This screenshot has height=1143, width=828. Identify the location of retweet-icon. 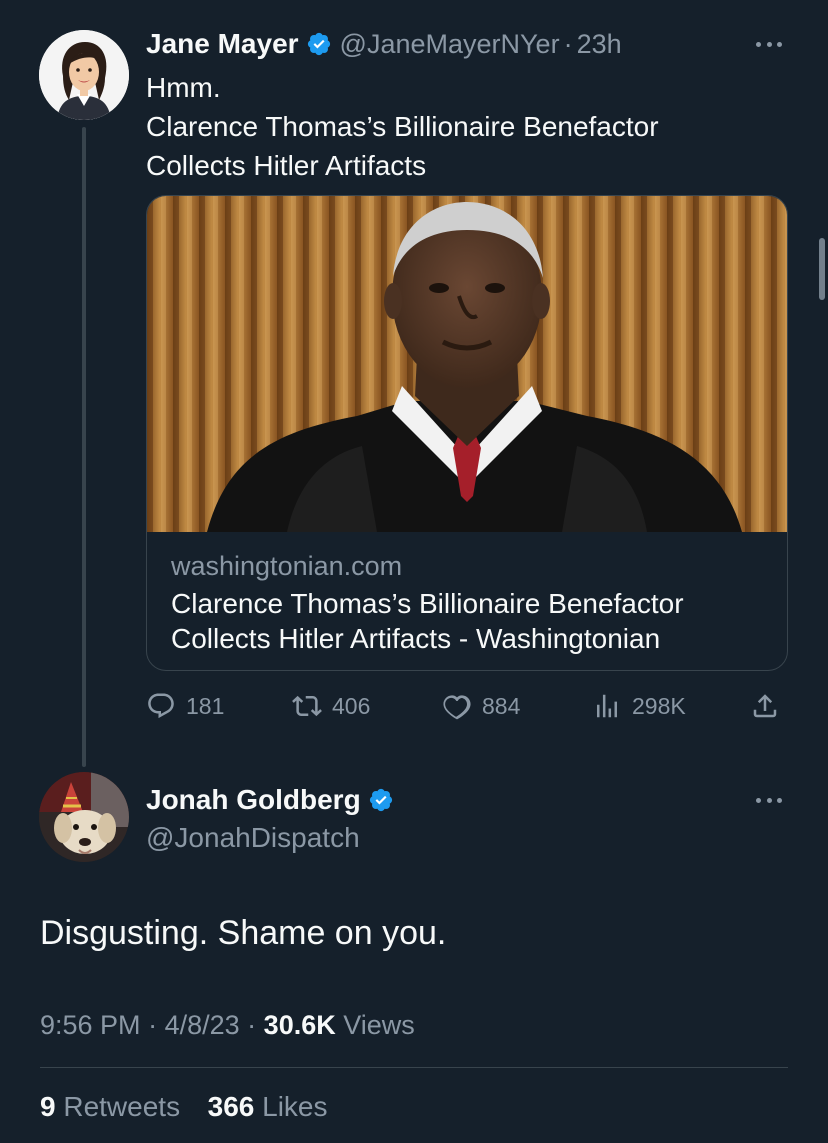
(307, 706).